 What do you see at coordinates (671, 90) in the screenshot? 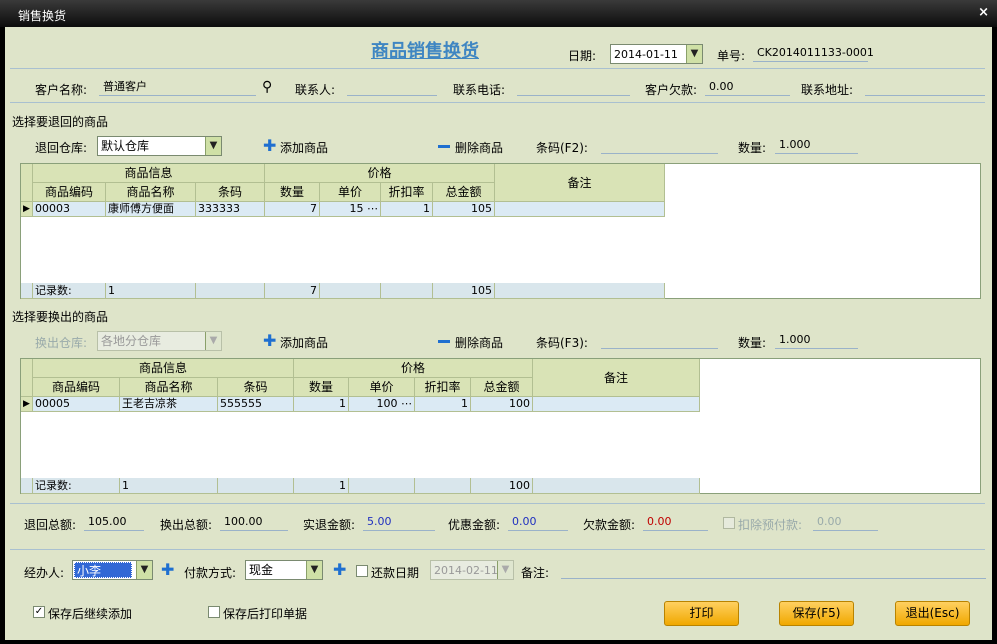
I see `debt-label: 客户欠款:` at bounding box center [671, 90].